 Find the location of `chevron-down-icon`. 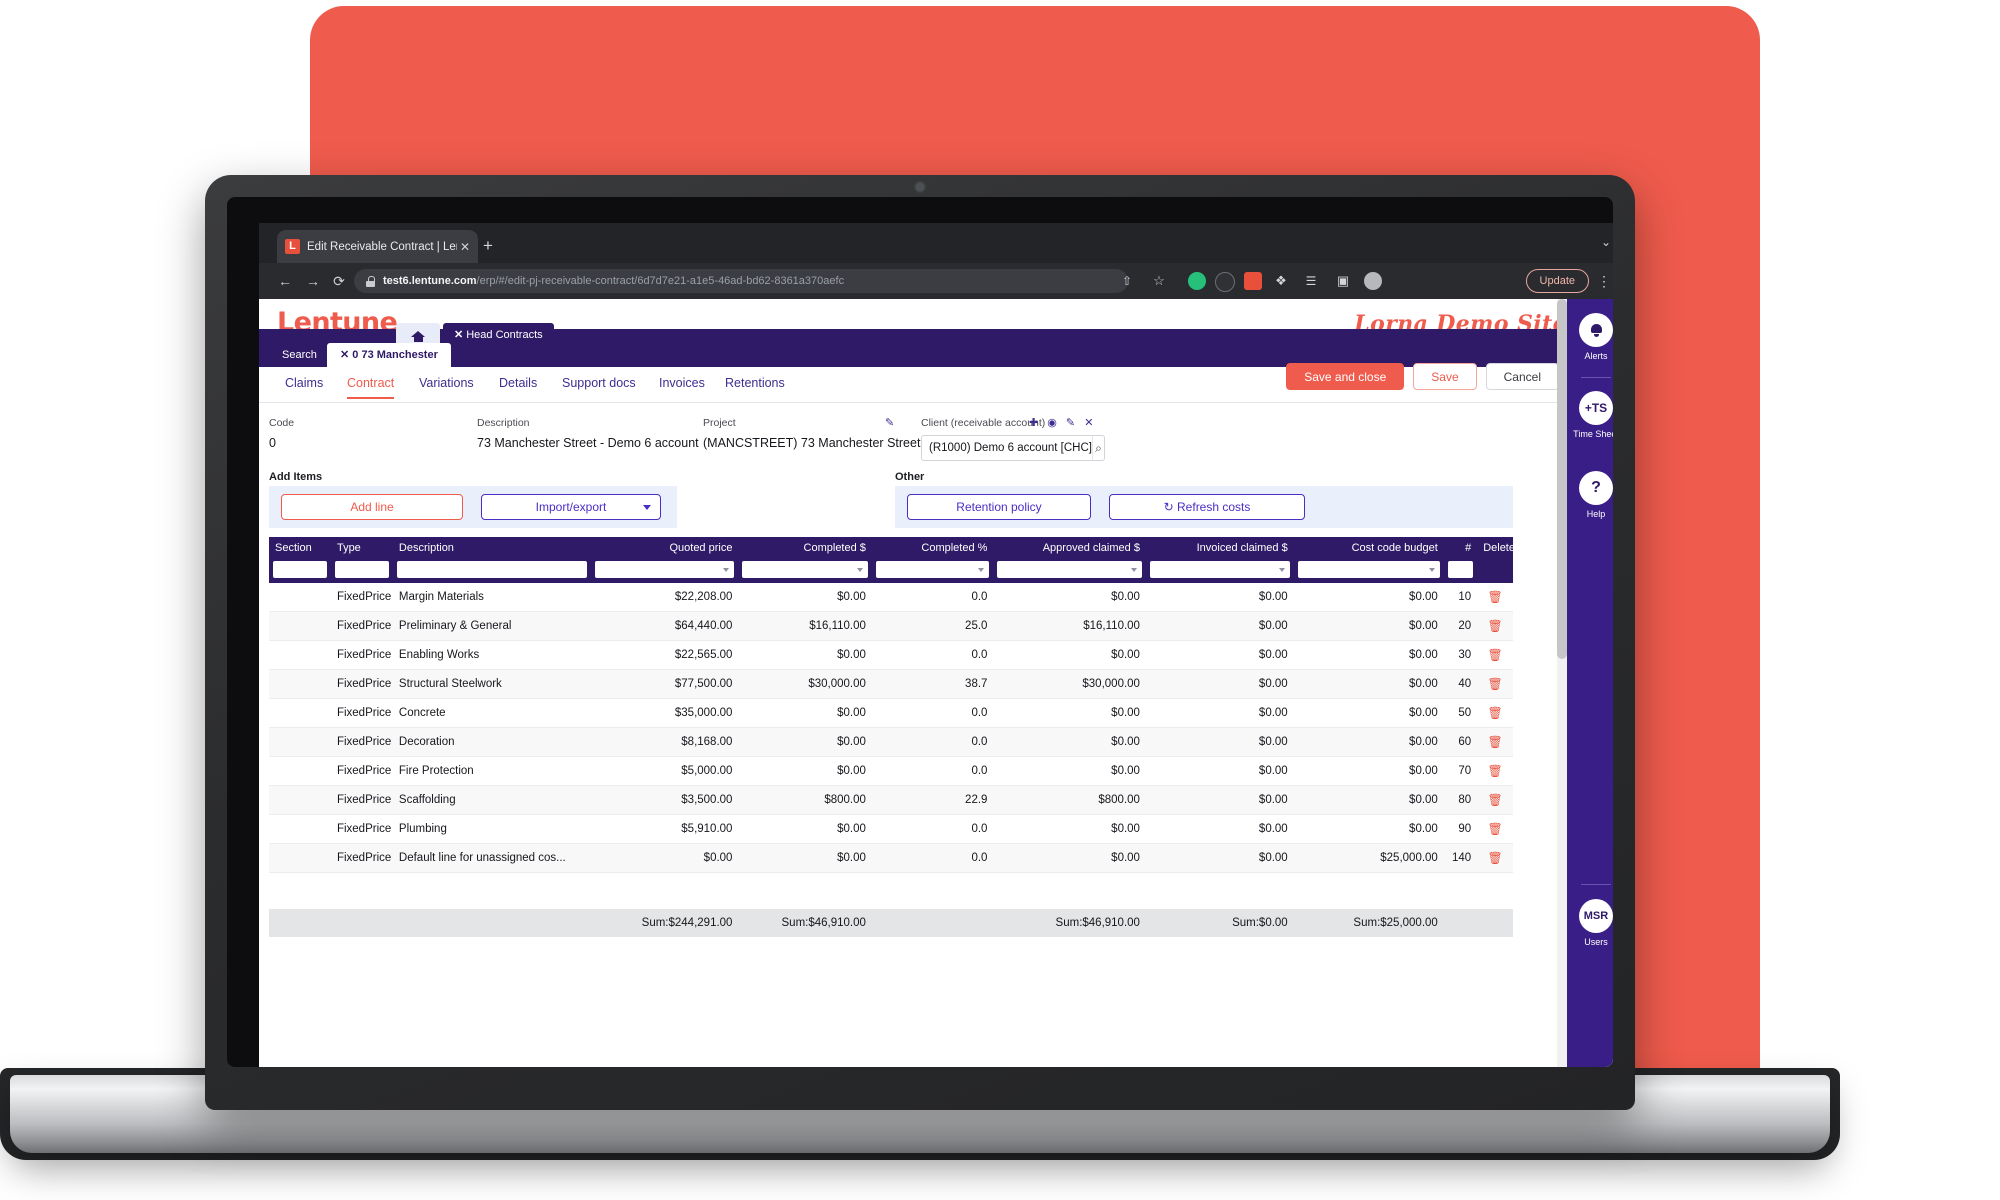

chevron-down-icon is located at coordinates (647, 507).